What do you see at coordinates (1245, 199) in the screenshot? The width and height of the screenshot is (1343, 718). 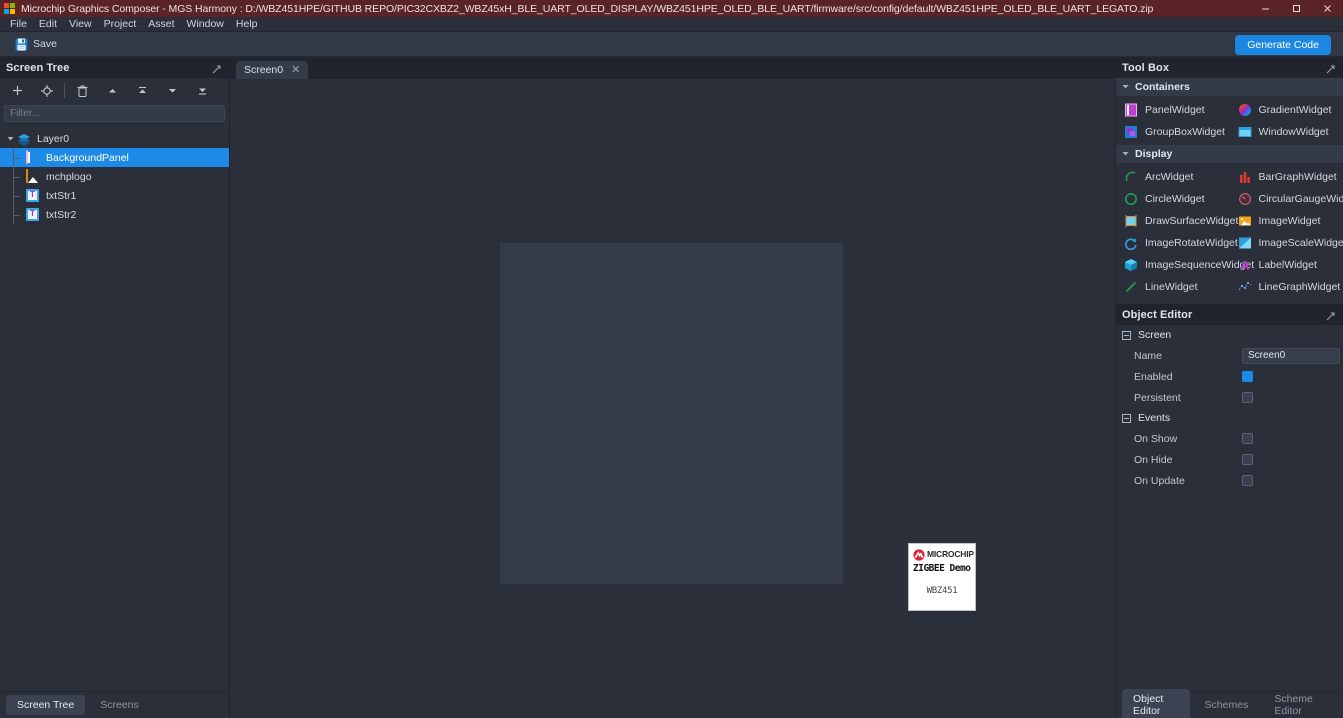 I see `circulargauge-widget-icon` at bounding box center [1245, 199].